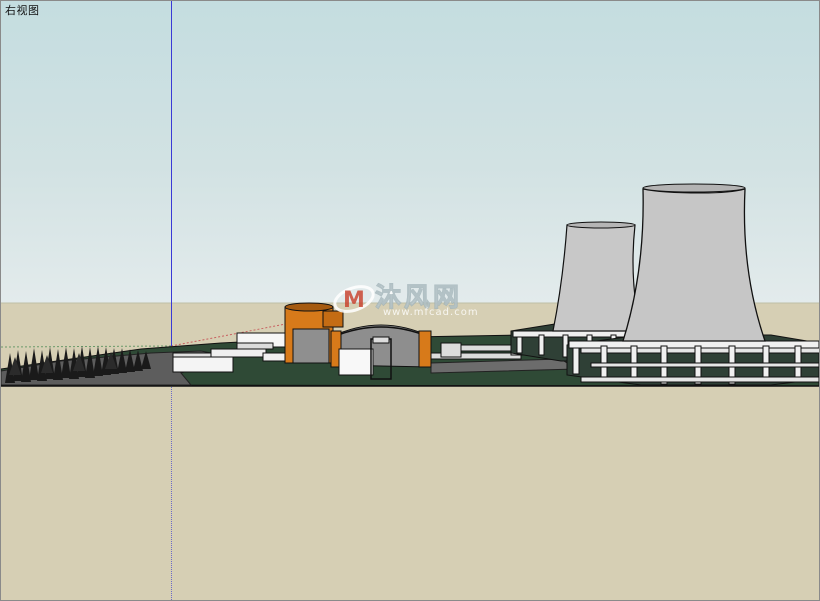  Describe the element at coordinates (86, 346) in the screenshot. I see `green-axis-line` at that location.